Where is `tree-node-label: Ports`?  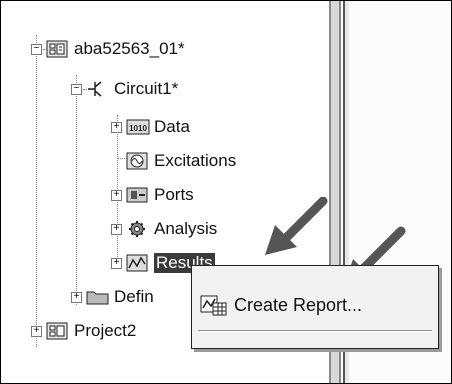 tree-node-label: Ports is located at coordinates (174, 194).